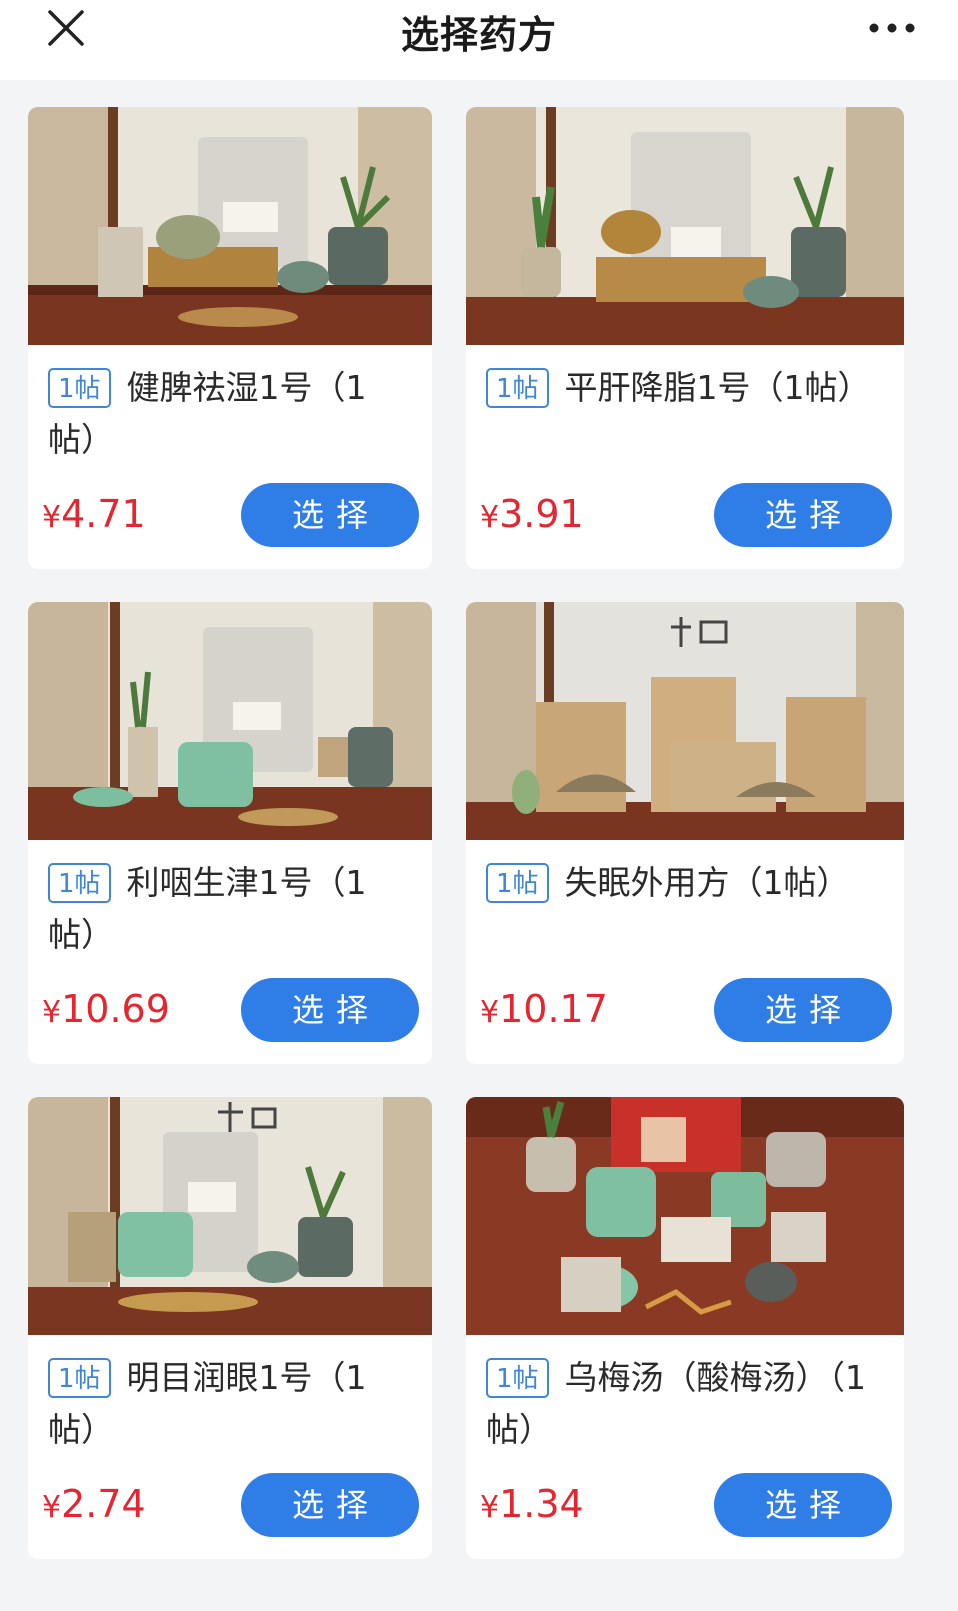 Image resolution: width=958 pixels, height=1611 pixels. What do you see at coordinates (541, 1504) in the screenshot?
I see `price-value: 1.34` at bounding box center [541, 1504].